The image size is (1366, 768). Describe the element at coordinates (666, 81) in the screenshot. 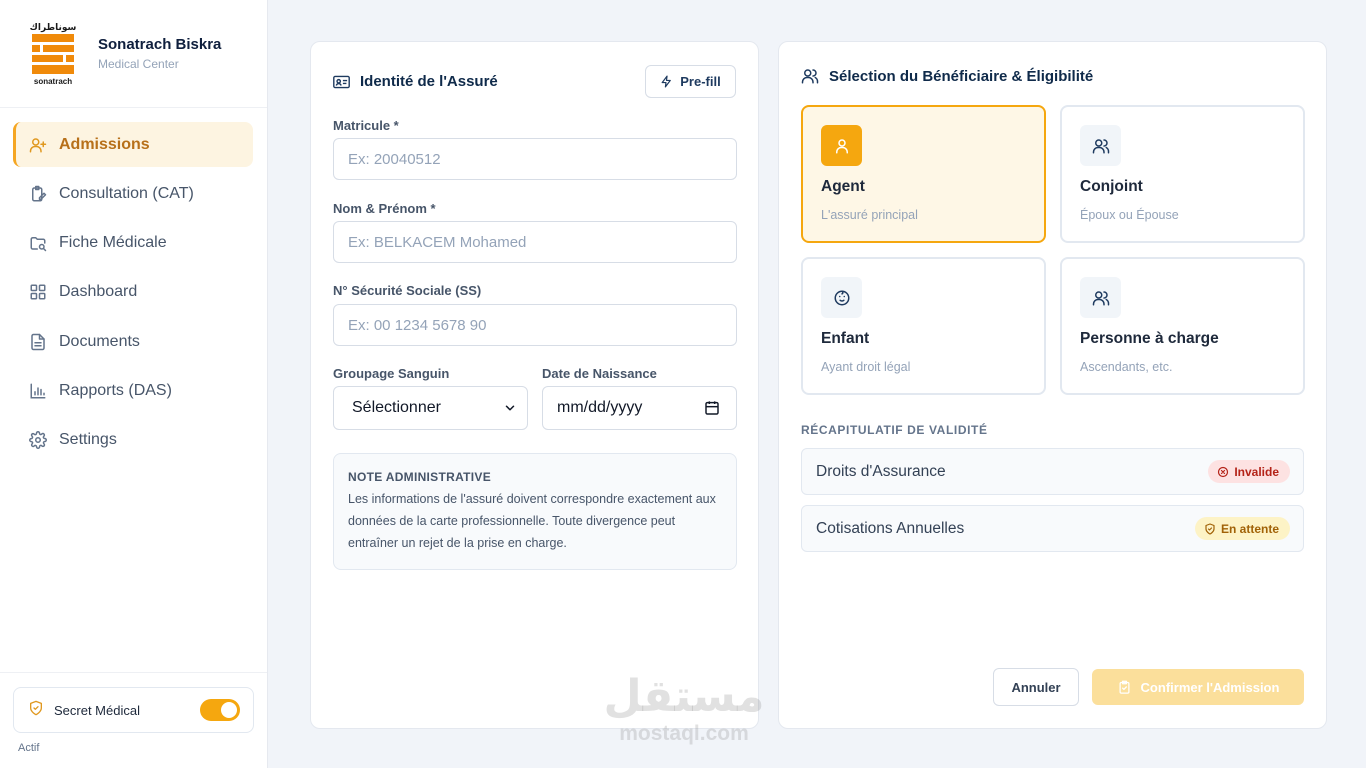

I see `lightning-icon` at that location.